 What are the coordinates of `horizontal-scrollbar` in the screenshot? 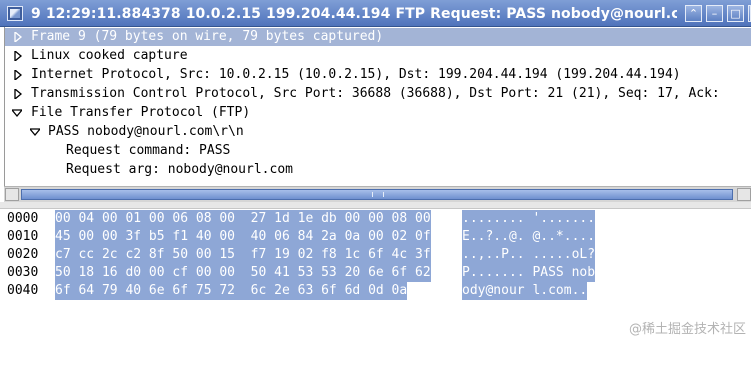 It's located at (377, 194).